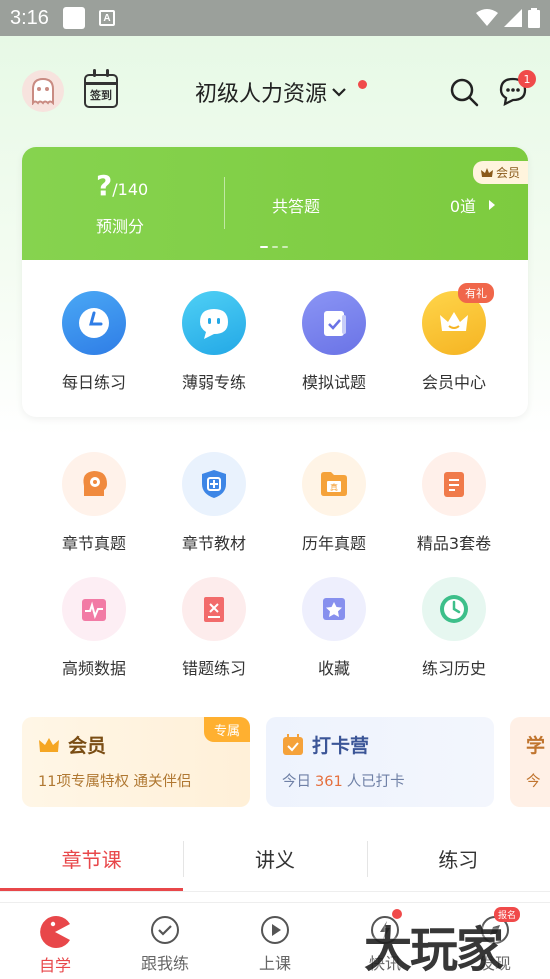 This screenshot has width=550, height=979. I want to click on feature-favorites: 收藏, so click(334, 628).